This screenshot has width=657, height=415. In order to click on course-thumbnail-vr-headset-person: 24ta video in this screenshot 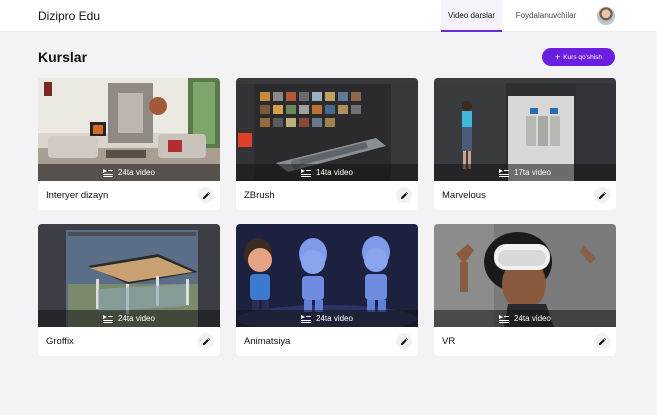, I will do `click(525, 275)`.